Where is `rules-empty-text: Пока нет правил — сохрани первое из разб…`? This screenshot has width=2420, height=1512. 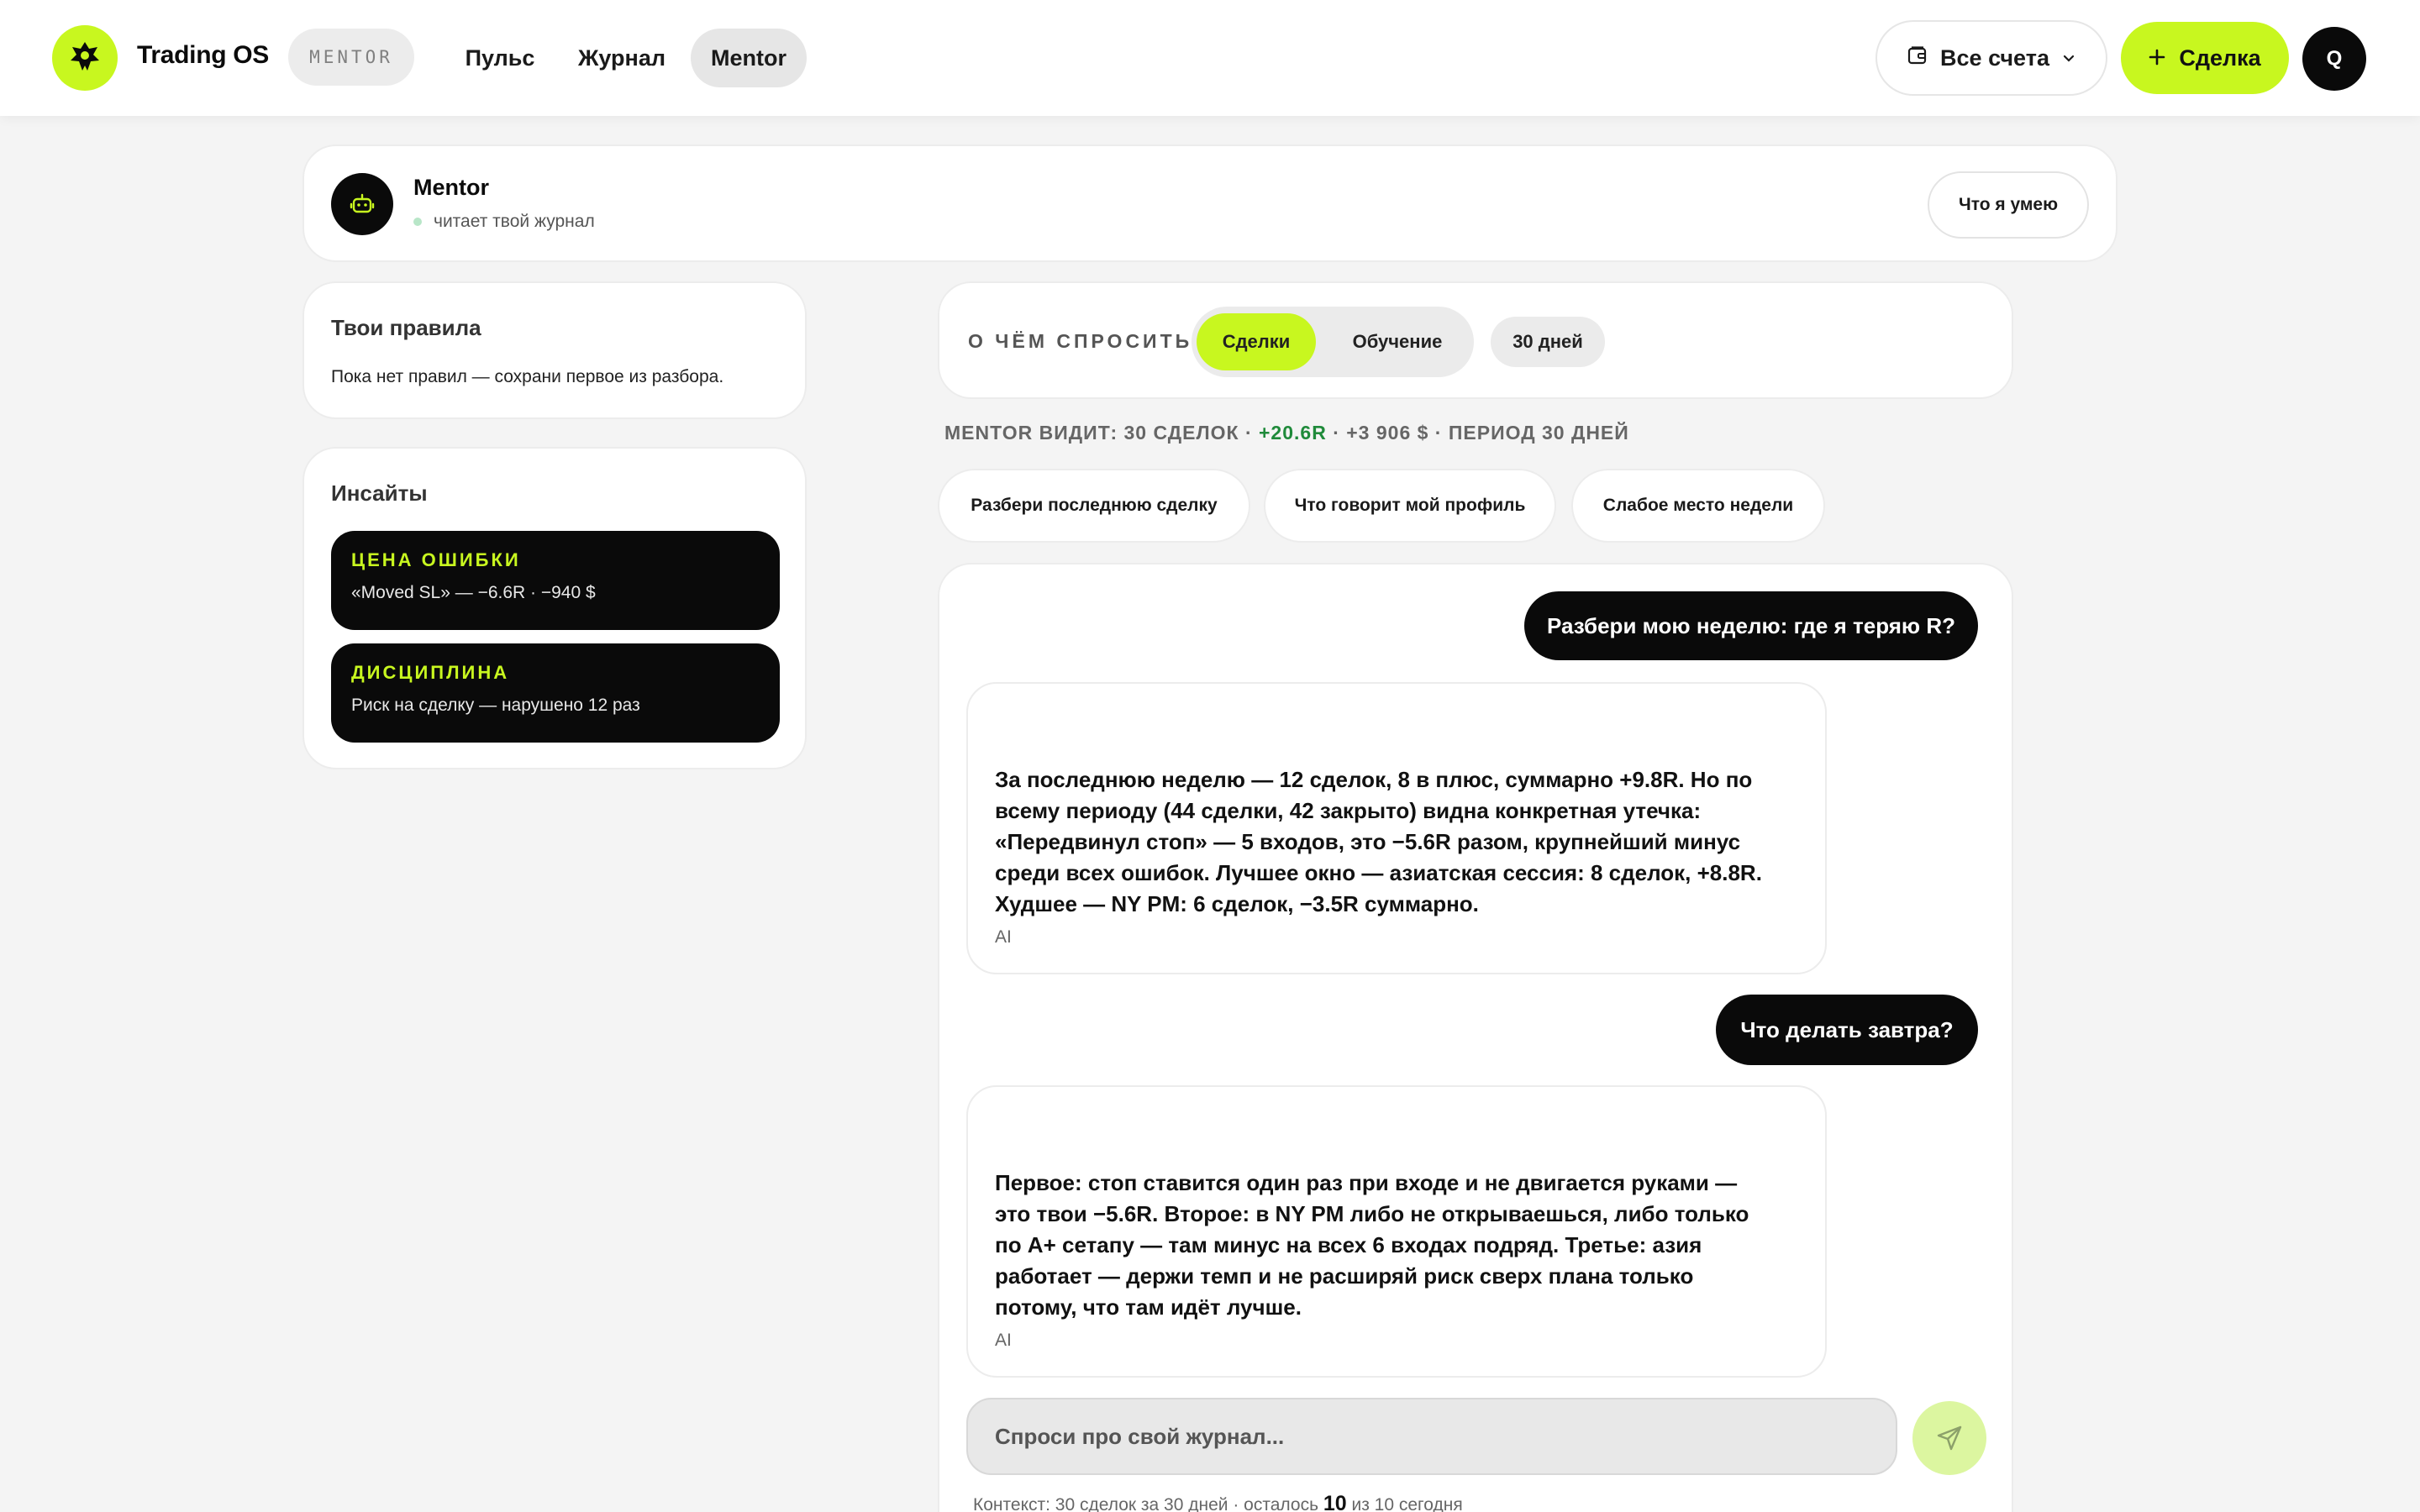 rules-empty-text: Пока нет правил — сохрани первое из разб… is located at coordinates (527, 376).